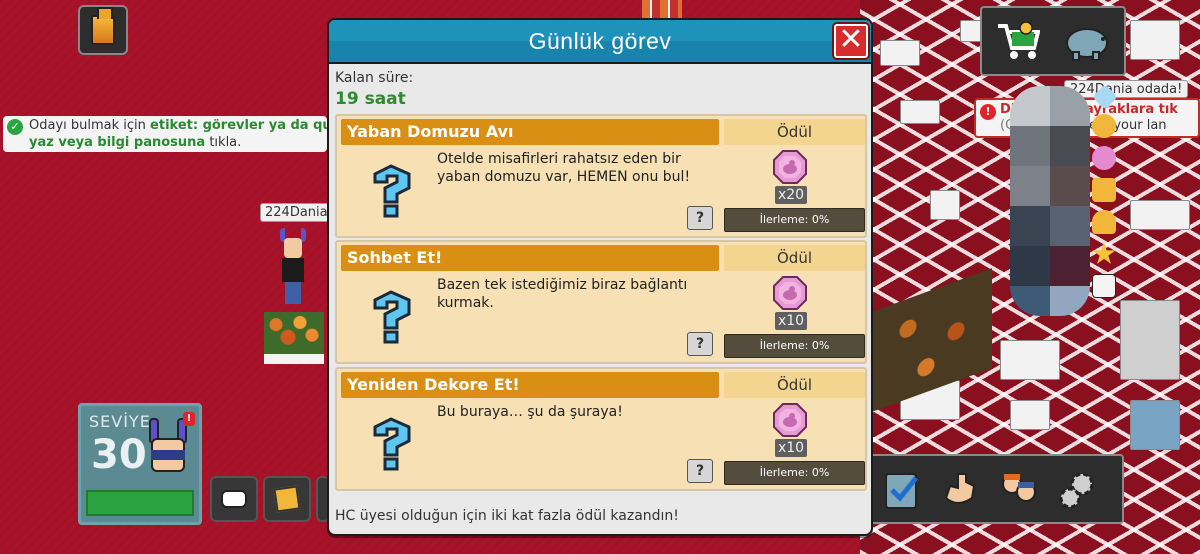 Image resolution: width=1200 pixels, height=554 pixels. What do you see at coordinates (293, 293) in the screenshot?
I see `avatar-legs` at bounding box center [293, 293].